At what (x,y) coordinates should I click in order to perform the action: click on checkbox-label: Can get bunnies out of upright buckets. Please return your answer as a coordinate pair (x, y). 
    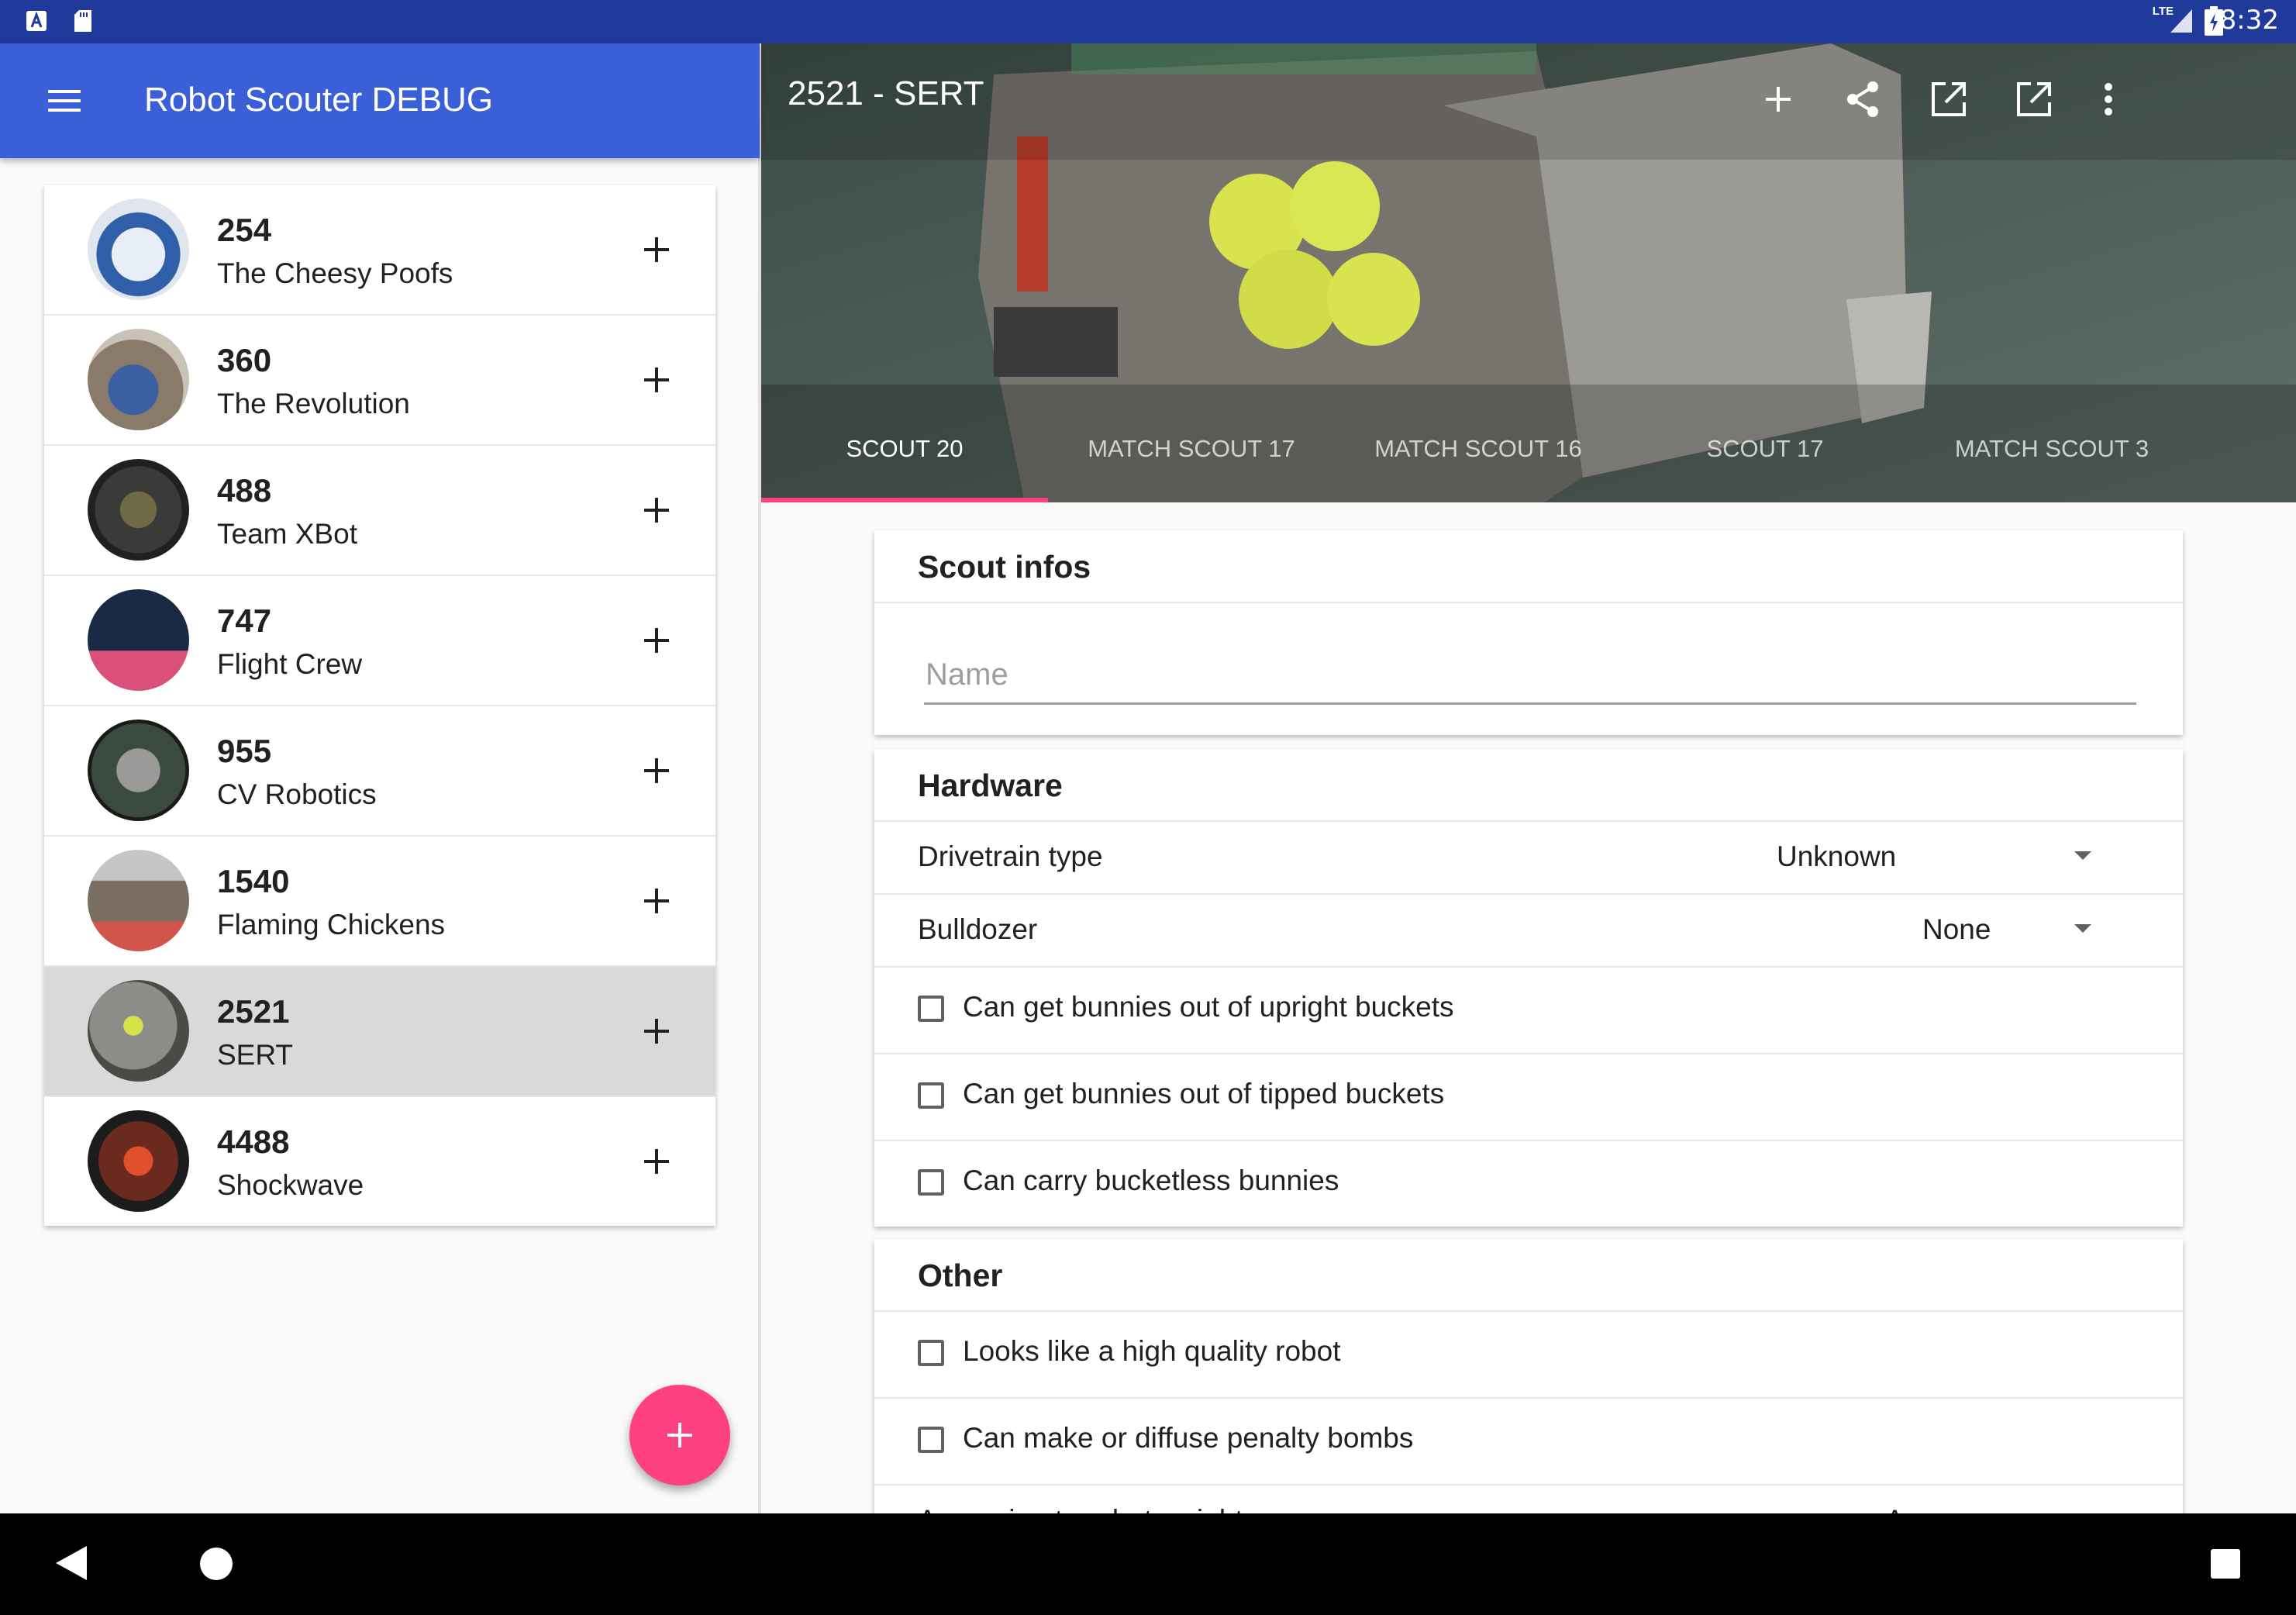
    Looking at the image, I should click on (1208, 1007).